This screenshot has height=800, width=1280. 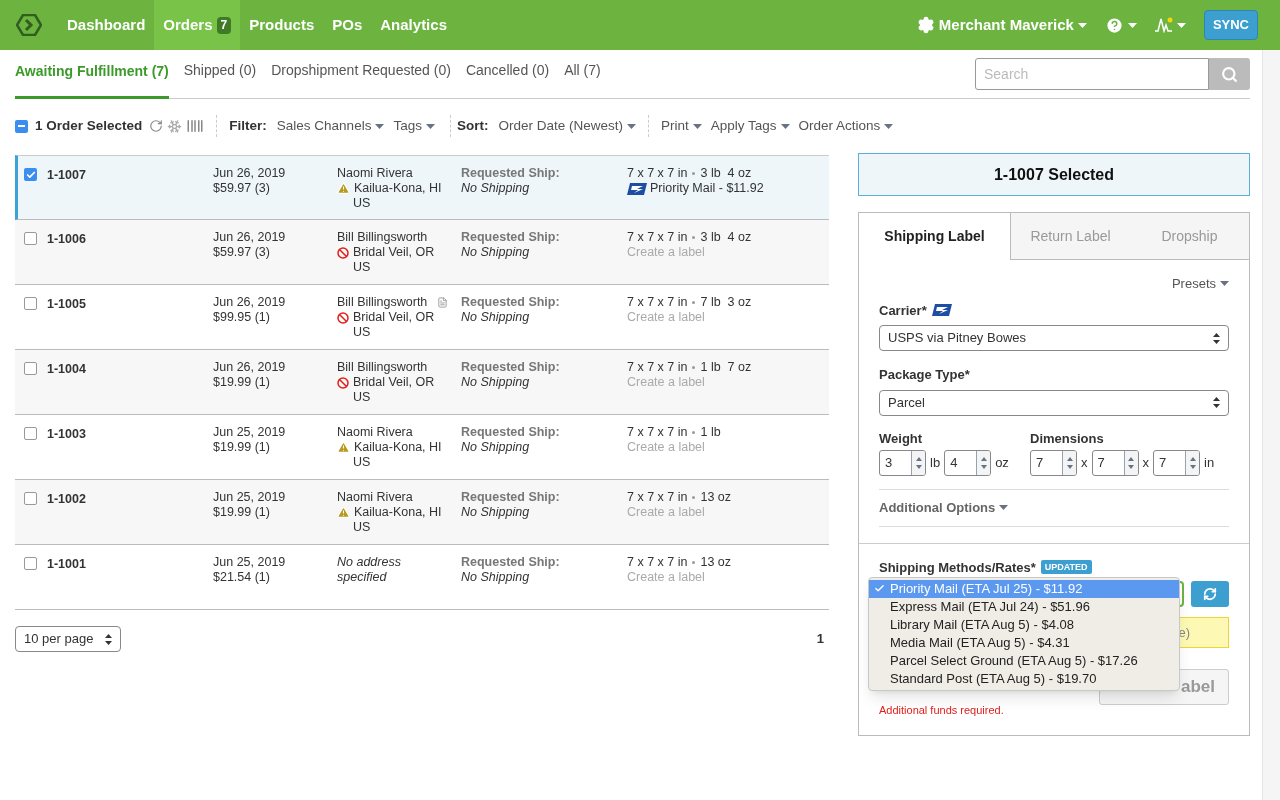 I want to click on sort-label: Sort:, so click(x=472, y=125).